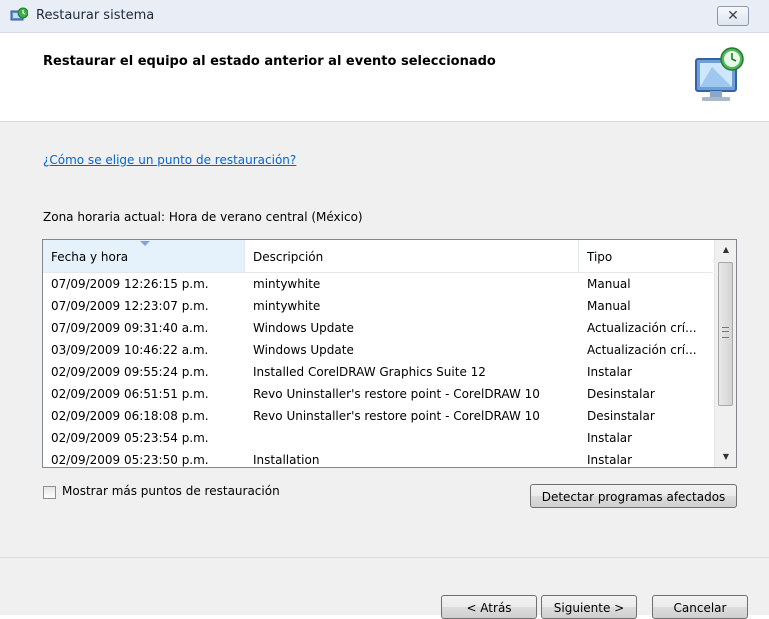 Image resolution: width=769 pixels, height=619 pixels. Describe the element at coordinates (288, 257) in the screenshot. I see `column-header-description-label: Descripción` at that location.